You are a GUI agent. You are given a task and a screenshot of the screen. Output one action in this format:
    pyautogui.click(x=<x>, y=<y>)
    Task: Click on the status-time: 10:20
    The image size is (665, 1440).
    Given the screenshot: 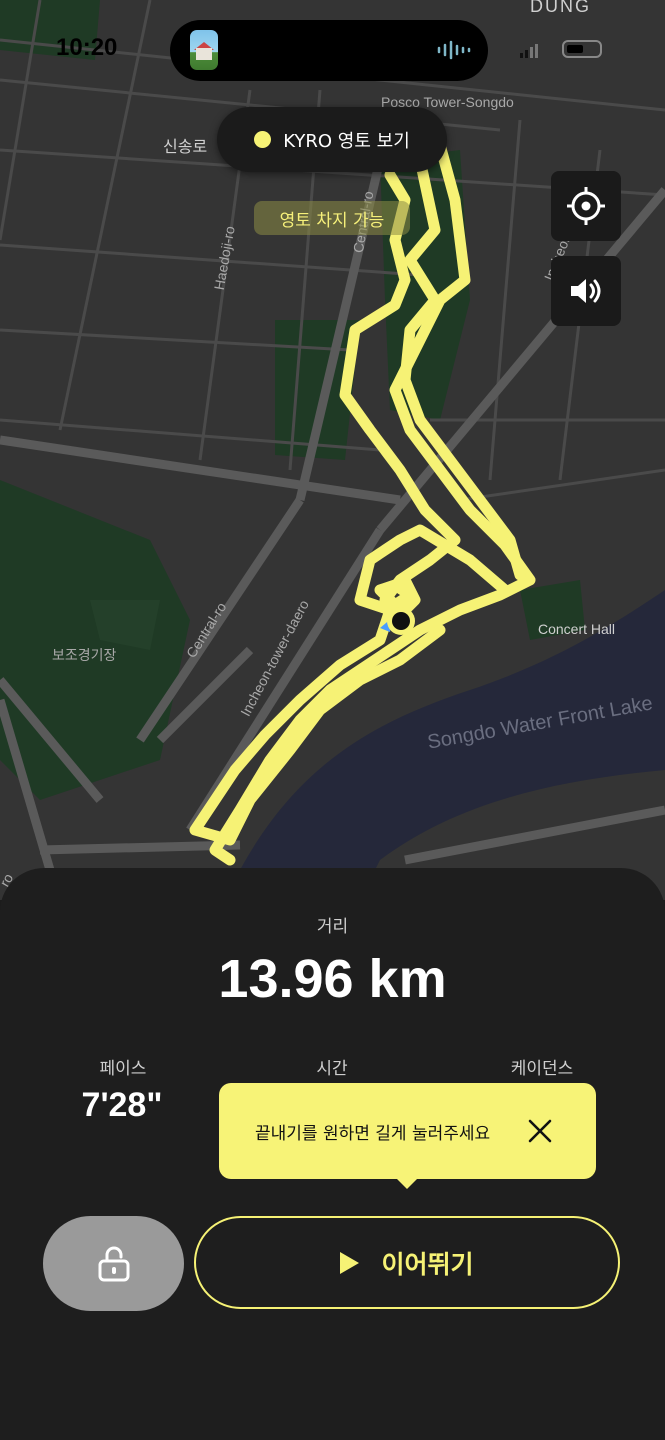 What is the action you would take?
    pyautogui.click(x=87, y=47)
    